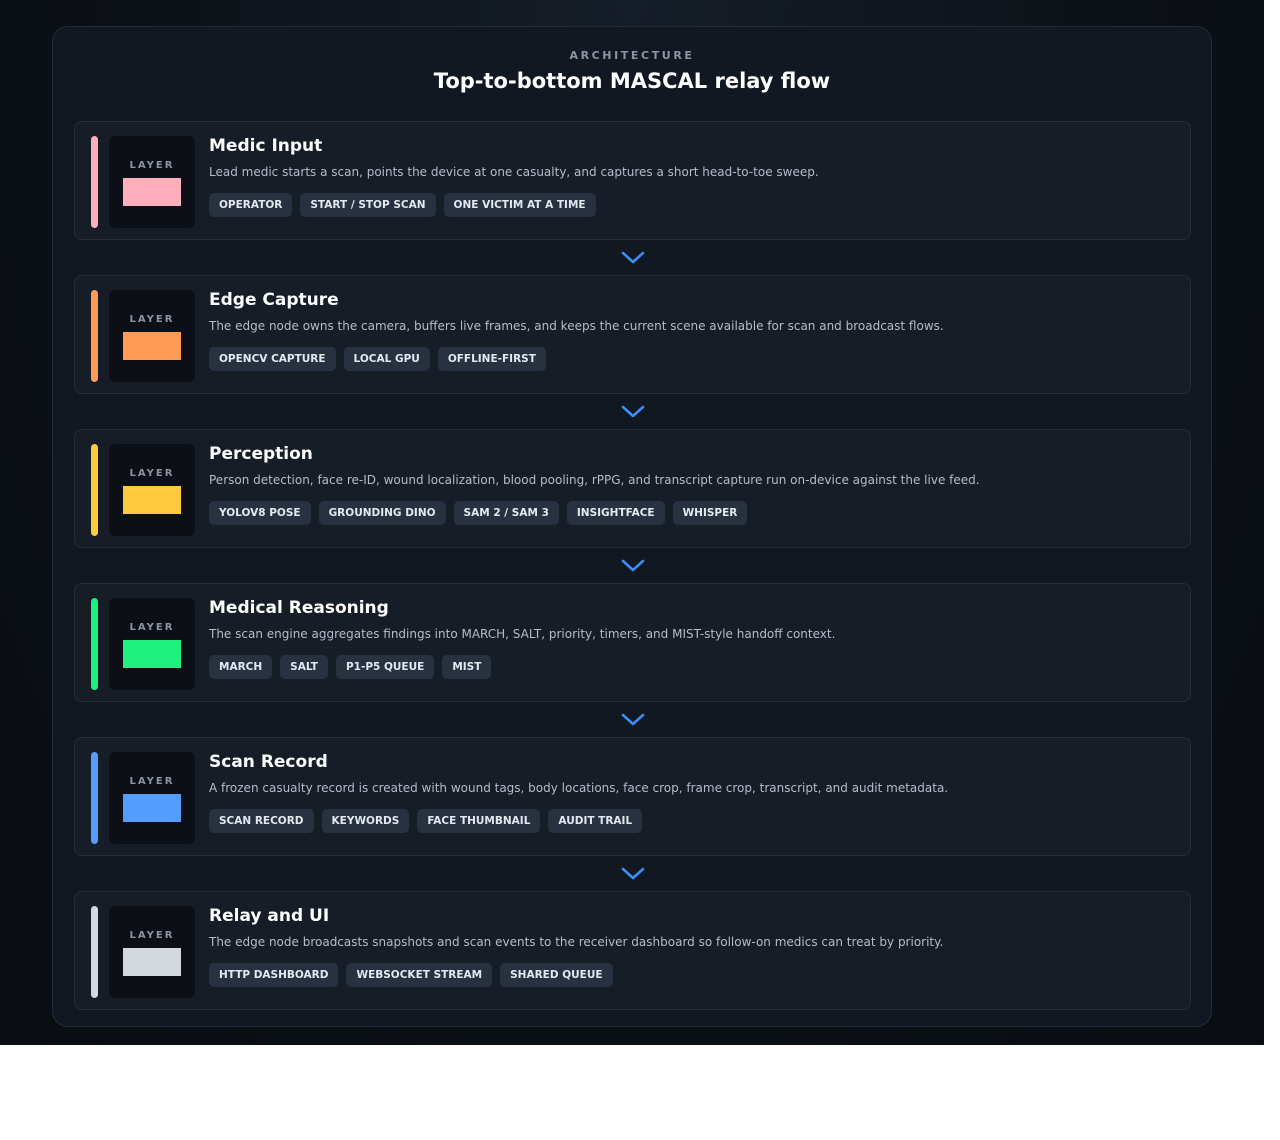 This screenshot has height=1140, width=1280. Describe the element at coordinates (274, 975) in the screenshot. I see `layer-tag: HTTP DASHBOARD` at that location.